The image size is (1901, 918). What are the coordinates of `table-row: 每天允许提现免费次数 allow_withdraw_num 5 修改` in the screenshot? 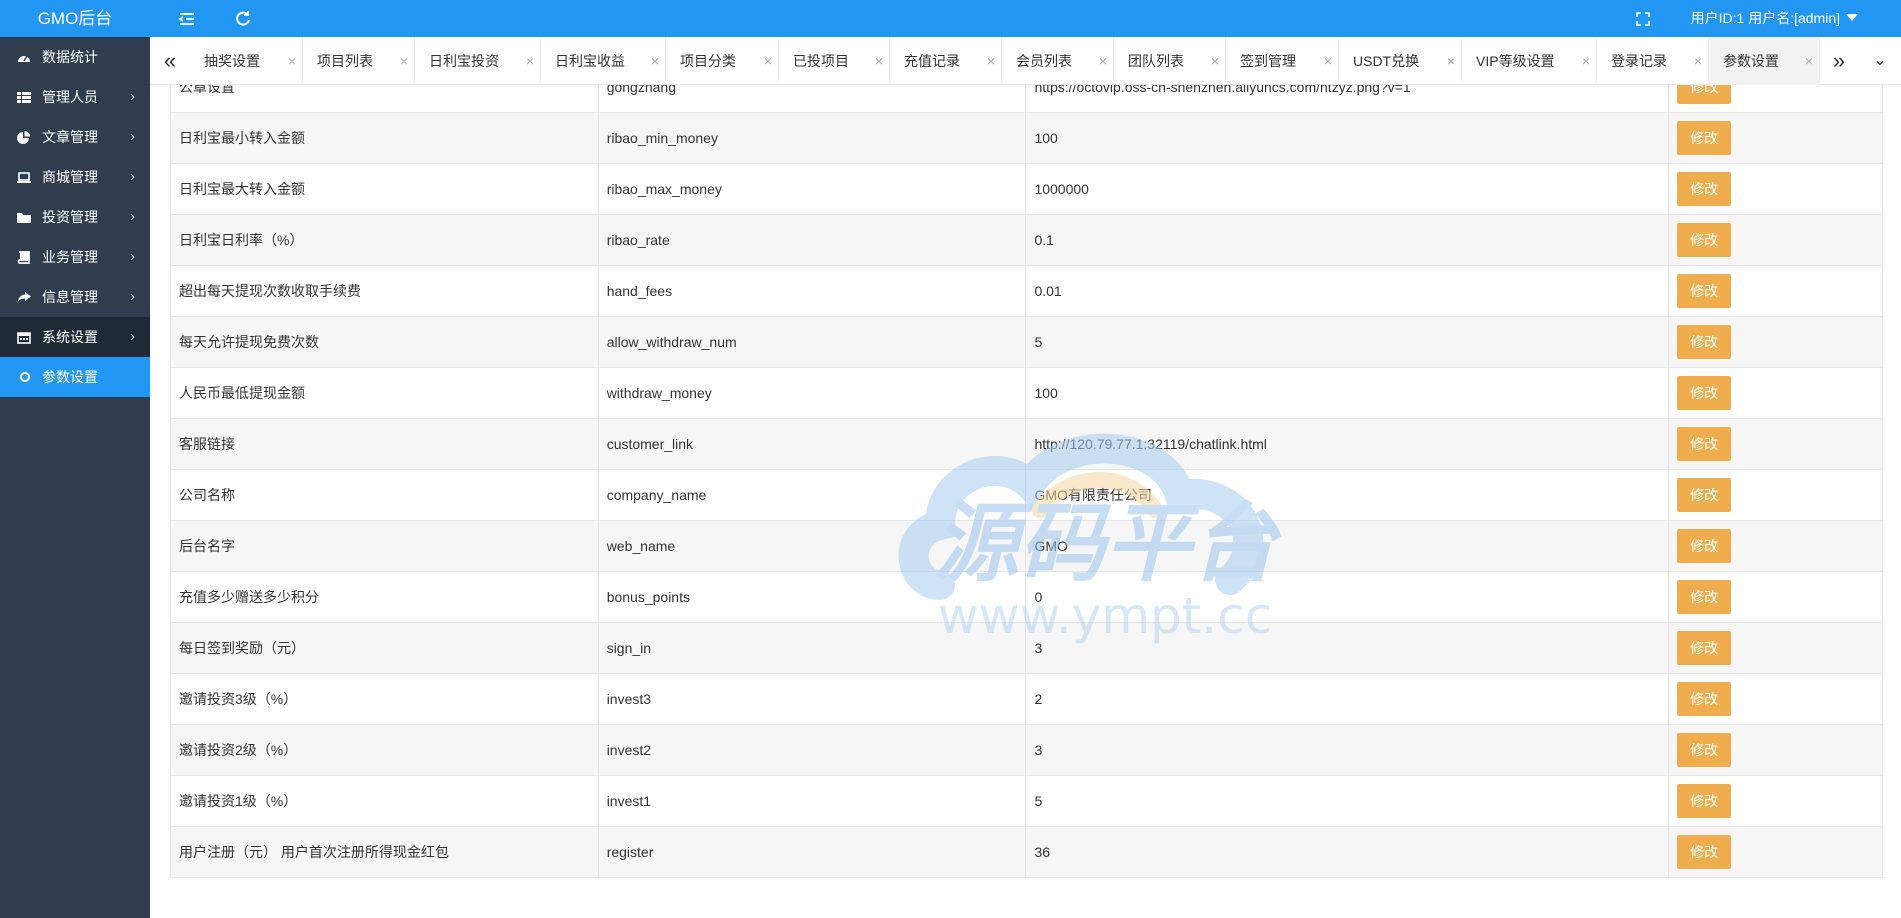 It's located at (1026, 342).